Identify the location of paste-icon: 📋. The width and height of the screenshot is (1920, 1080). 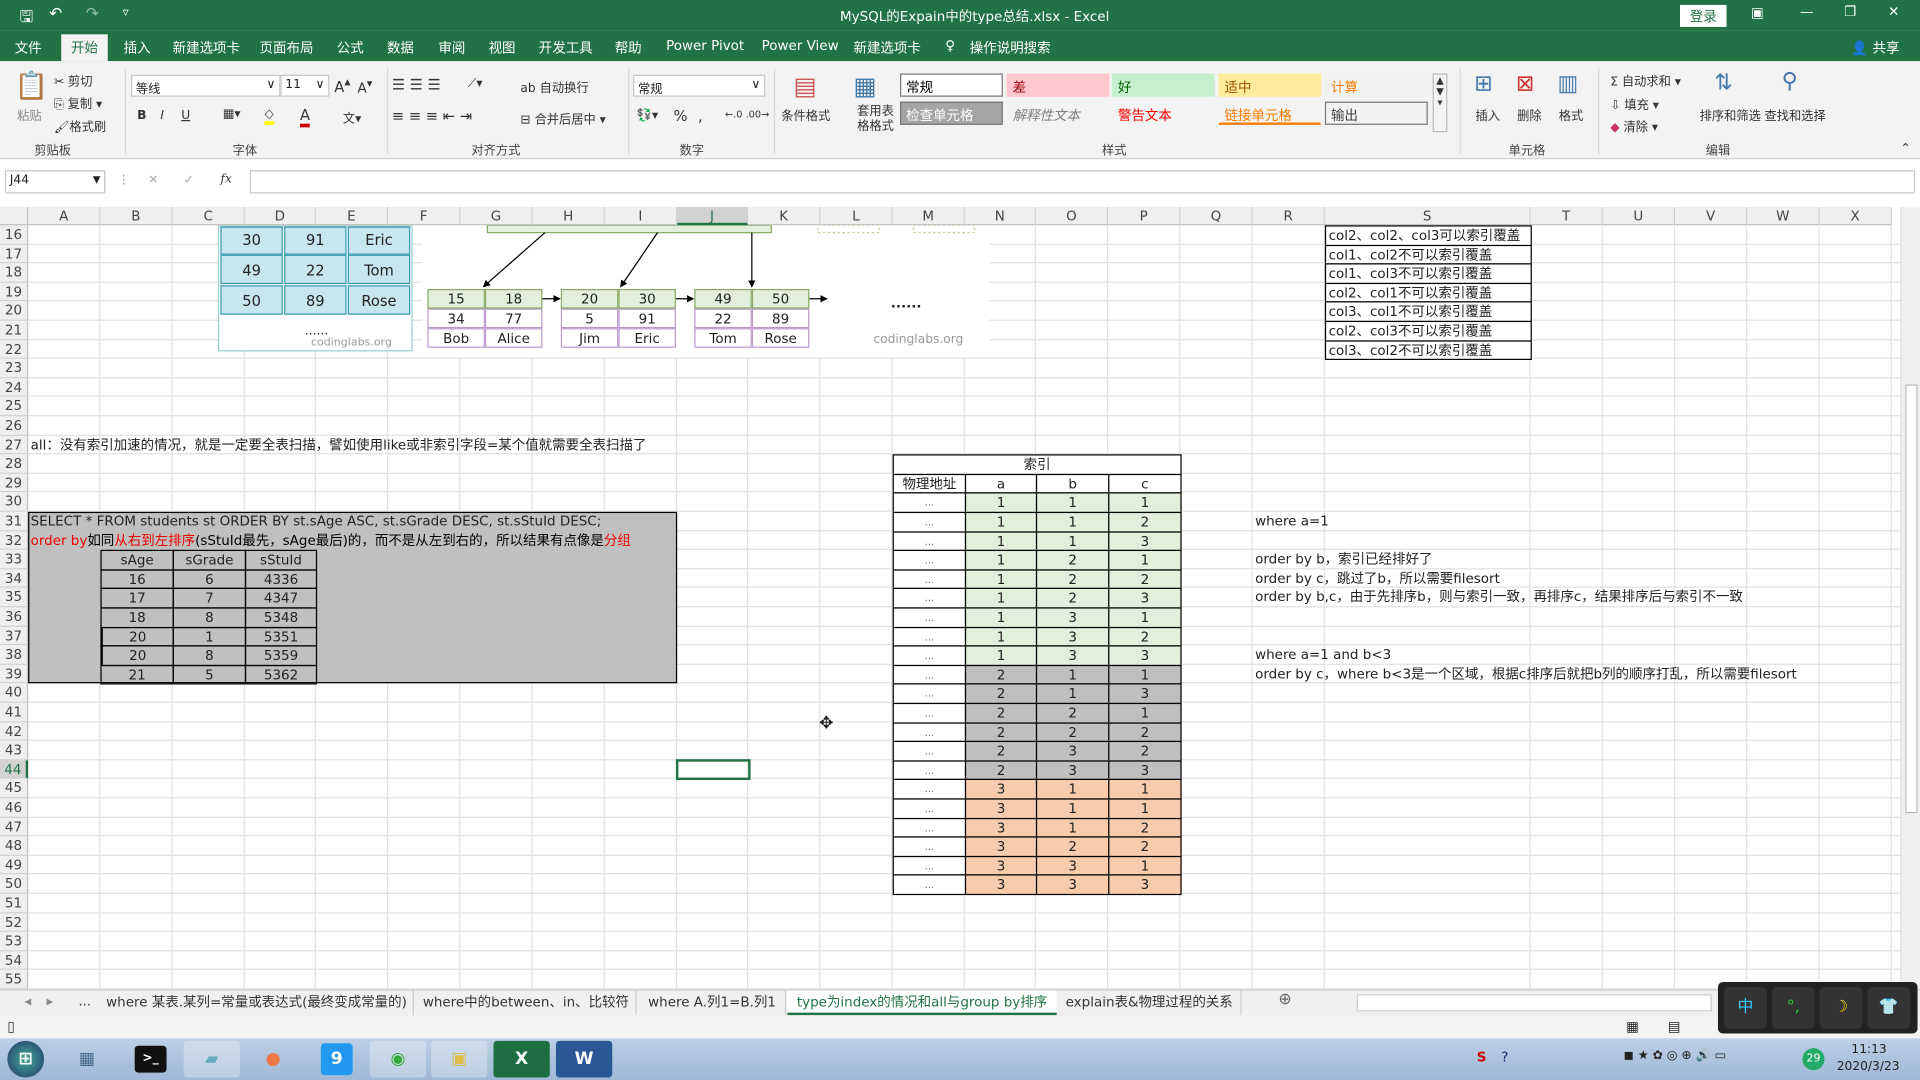
(32, 86).